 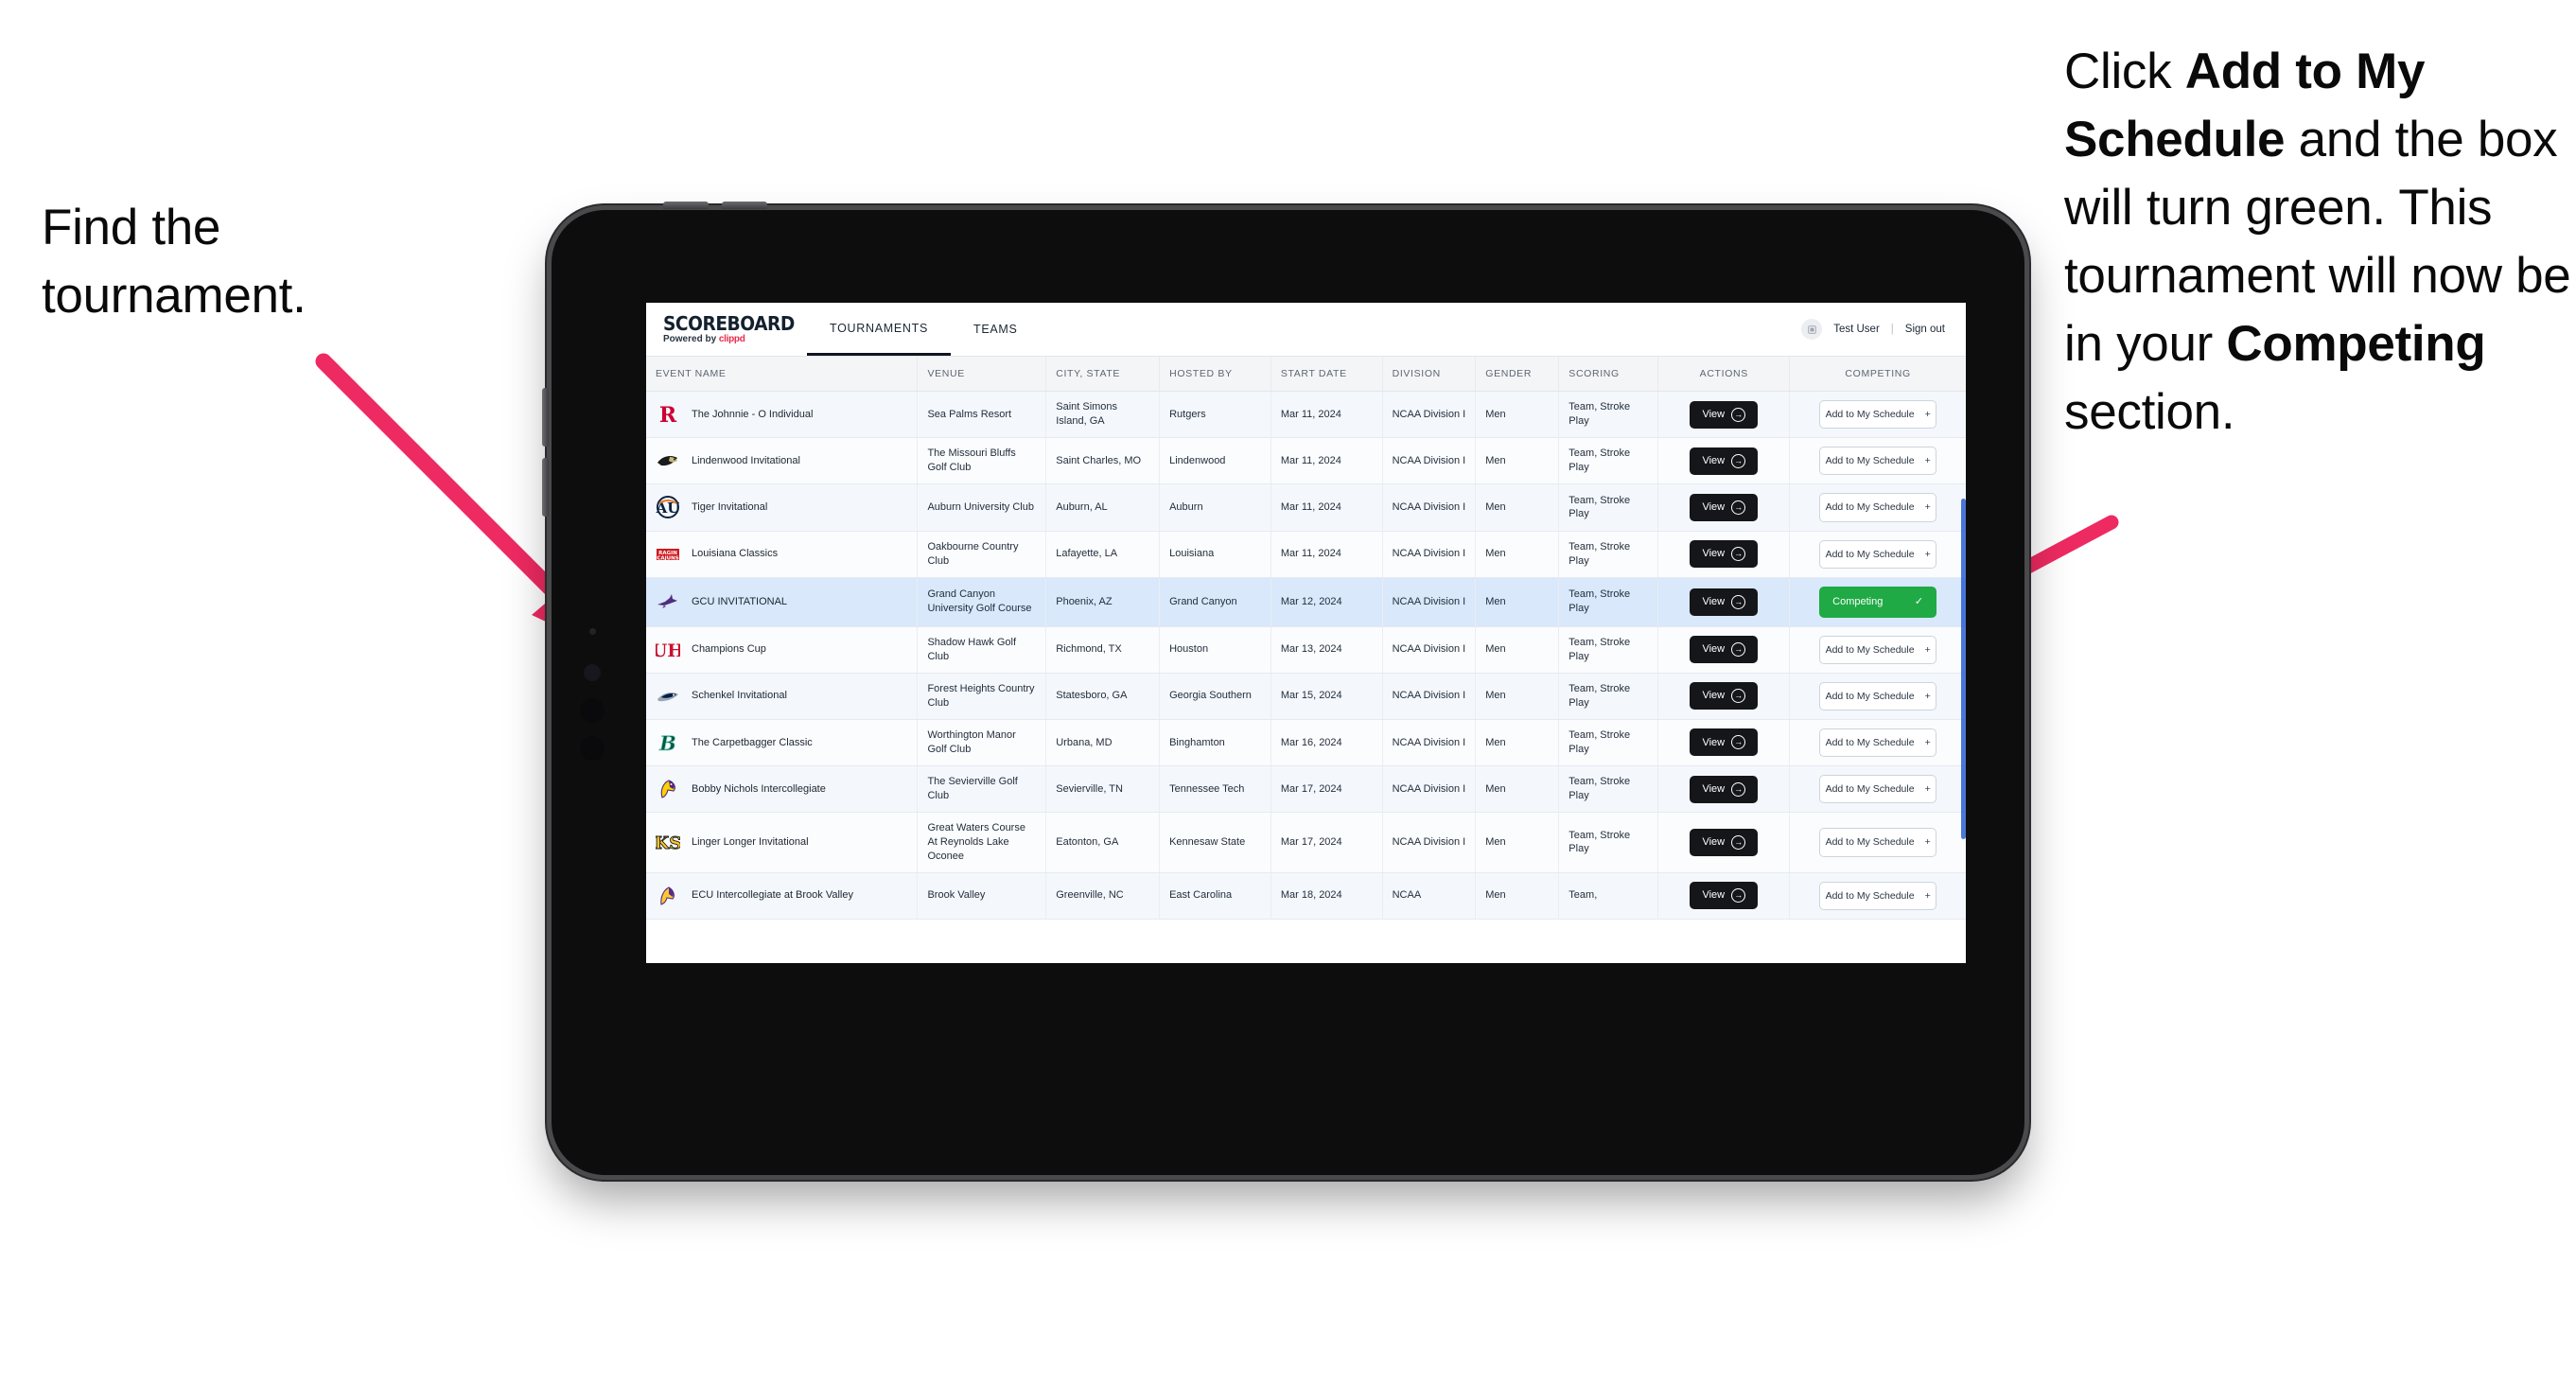 I want to click on sign-out-link: Sign out, so click(x=1925, y=329).